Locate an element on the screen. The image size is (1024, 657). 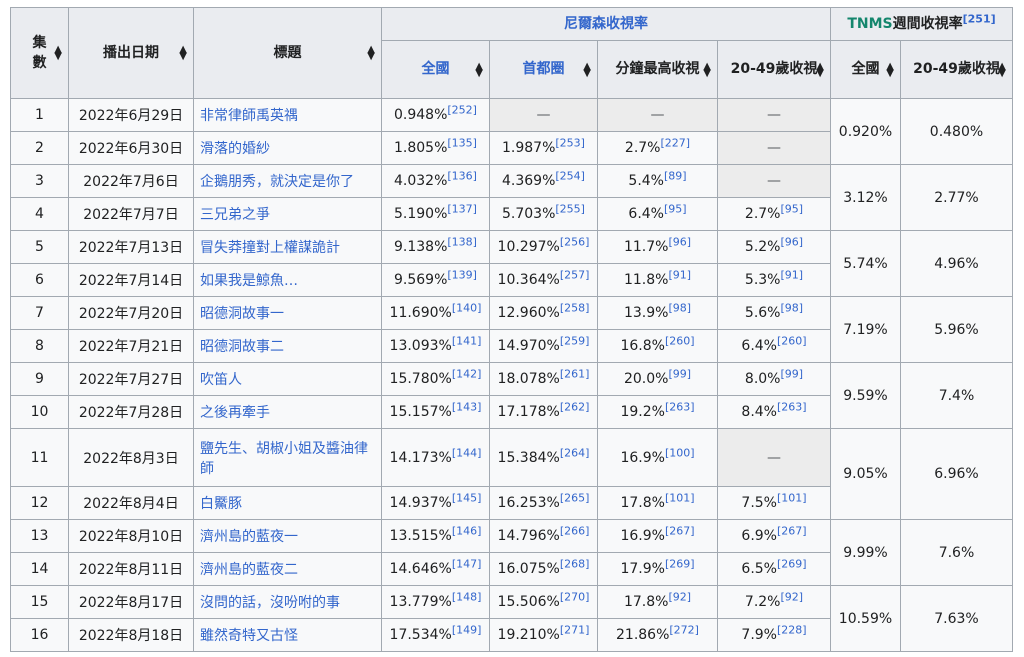
cell-title-value: 沒問的話，沒吩咐的事 is located at coordinates (270, 603).